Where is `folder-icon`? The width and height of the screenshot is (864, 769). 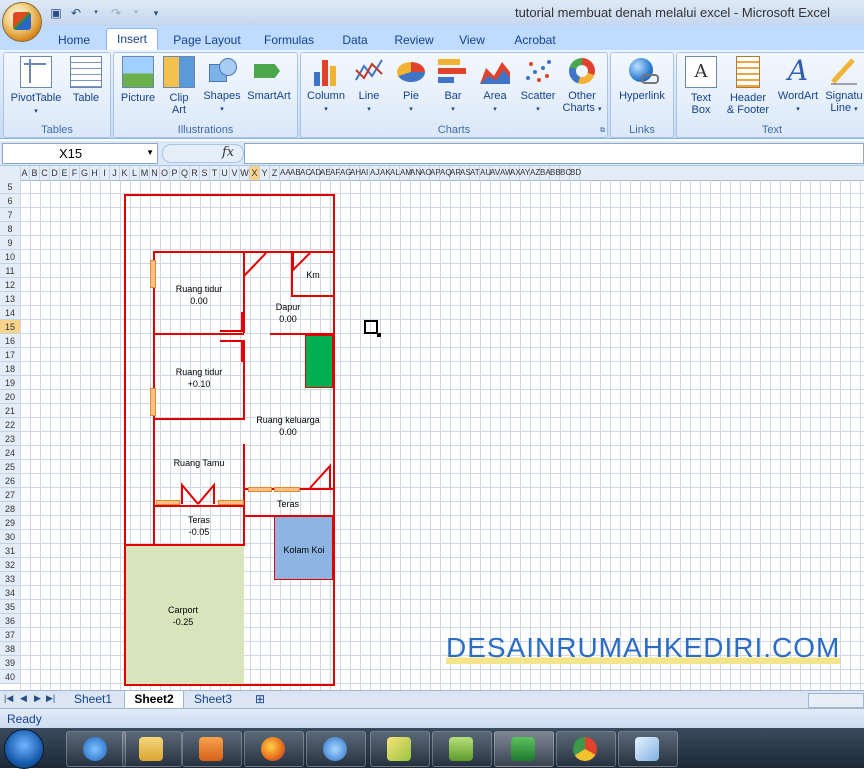
folder-icon is located at coordinates (151, 749).